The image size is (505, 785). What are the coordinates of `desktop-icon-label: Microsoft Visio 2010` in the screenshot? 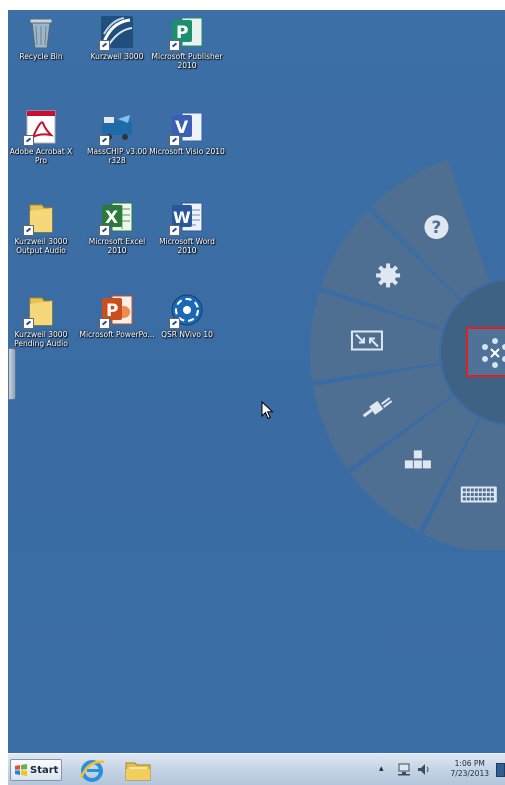 It's located at (187, 151).